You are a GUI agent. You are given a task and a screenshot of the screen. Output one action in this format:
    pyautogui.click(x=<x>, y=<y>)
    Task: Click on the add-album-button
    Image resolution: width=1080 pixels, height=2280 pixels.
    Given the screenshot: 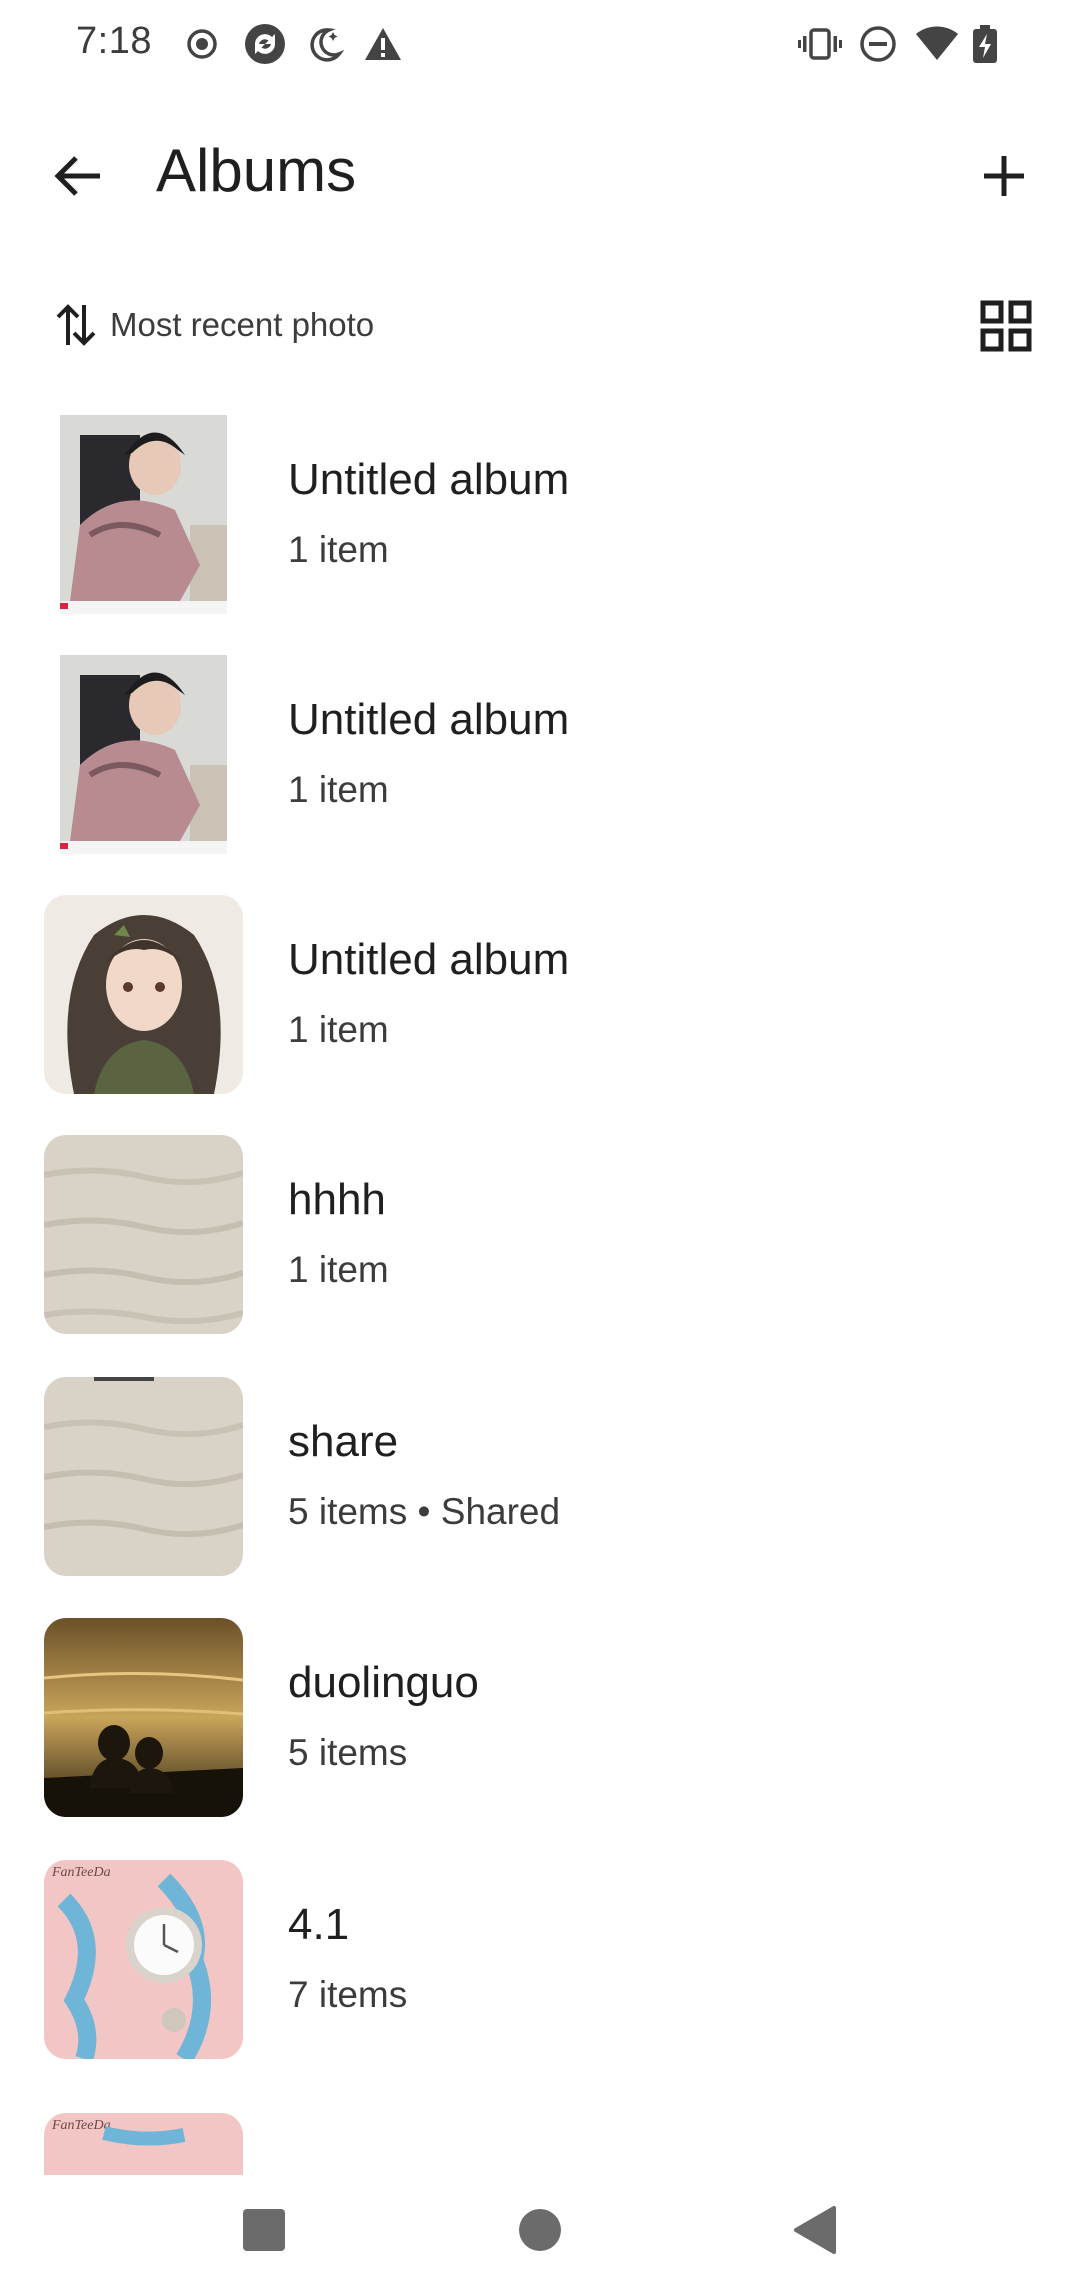 What is the action you would take?
    pyautogui.click(x=1004, y=176)
    